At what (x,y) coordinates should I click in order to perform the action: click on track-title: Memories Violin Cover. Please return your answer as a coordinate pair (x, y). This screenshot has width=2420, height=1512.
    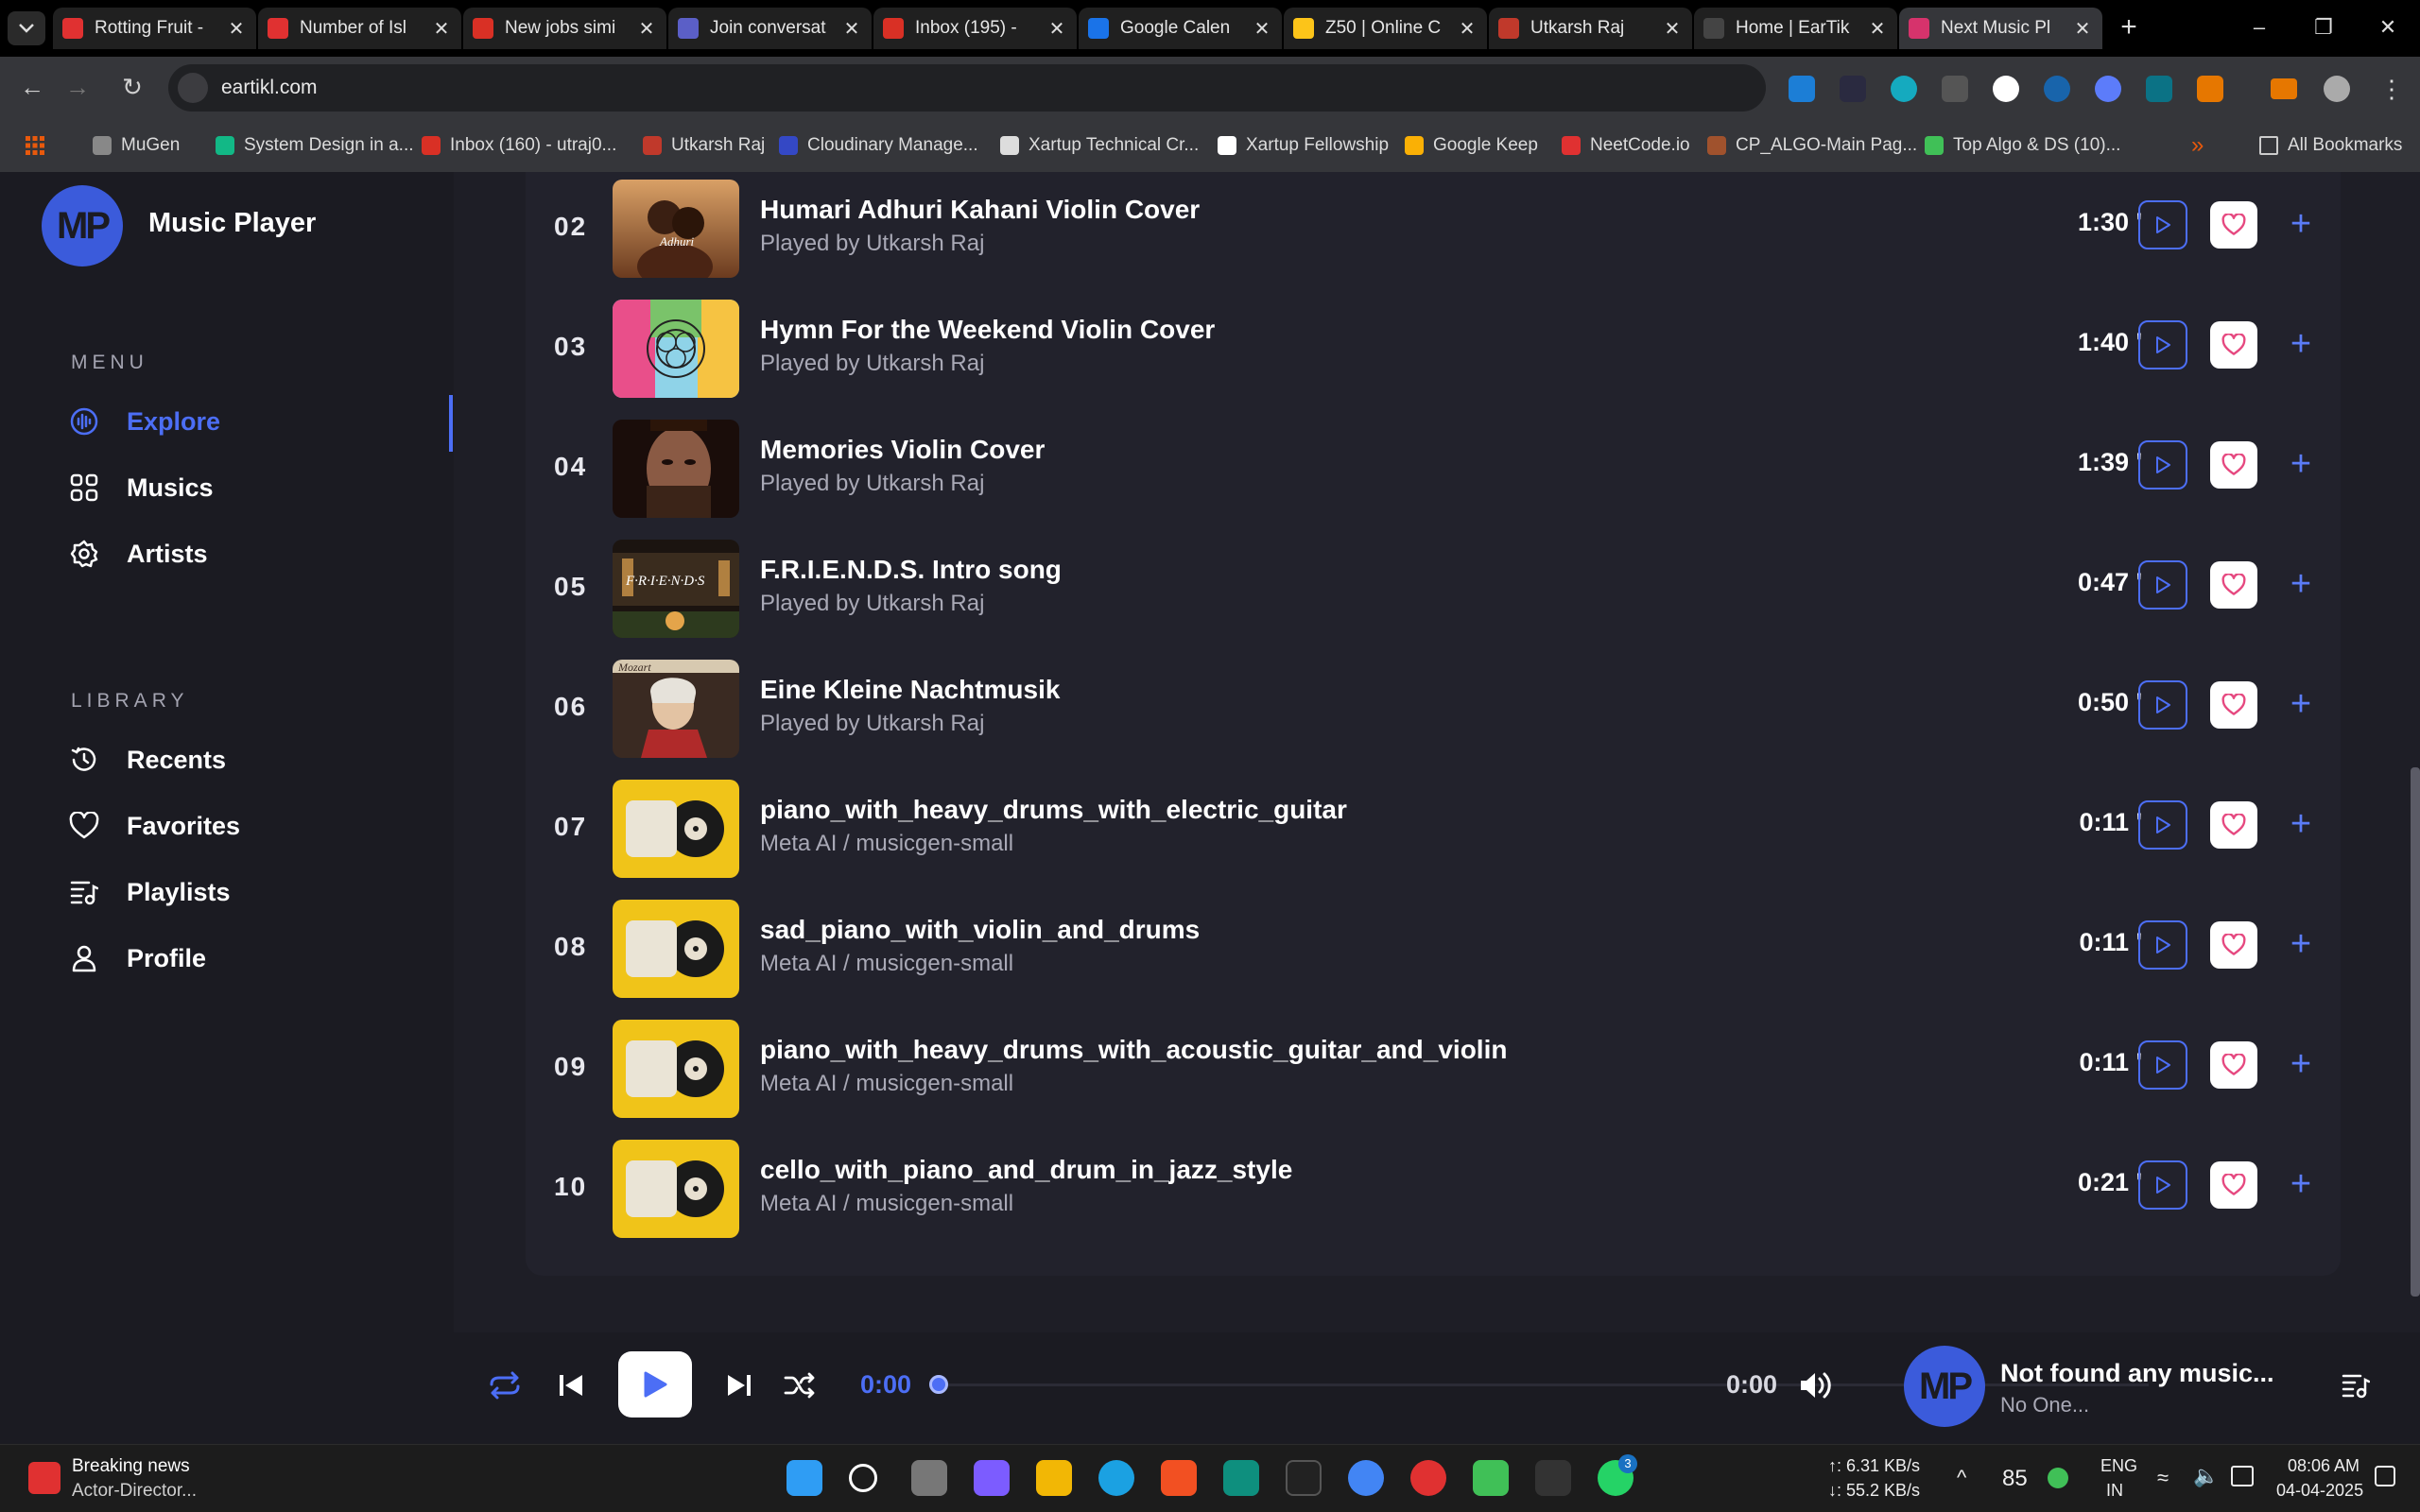
    Looking at the image, I should click on (902, 450).